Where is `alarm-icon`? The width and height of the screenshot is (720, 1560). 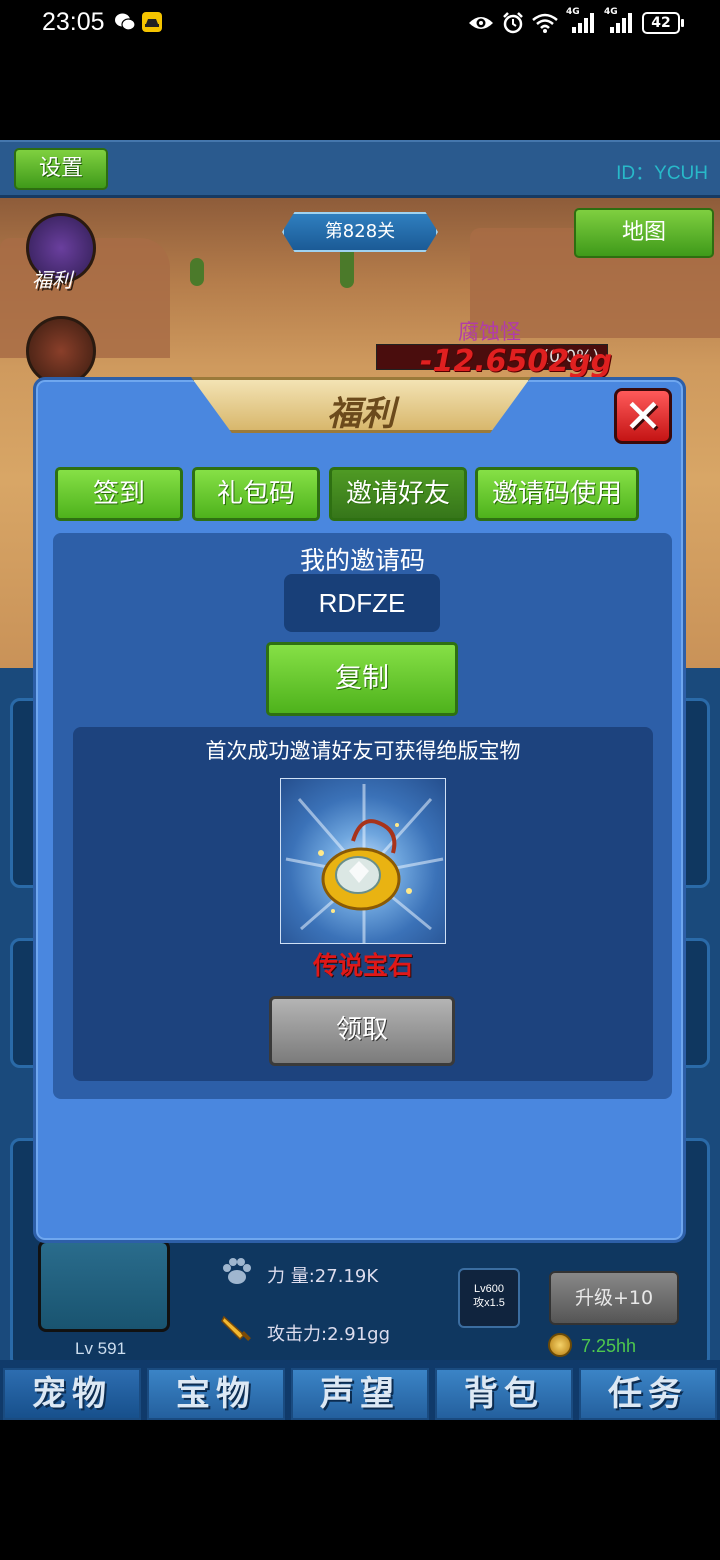 alarm-icon is located at coordinates (513, 23).